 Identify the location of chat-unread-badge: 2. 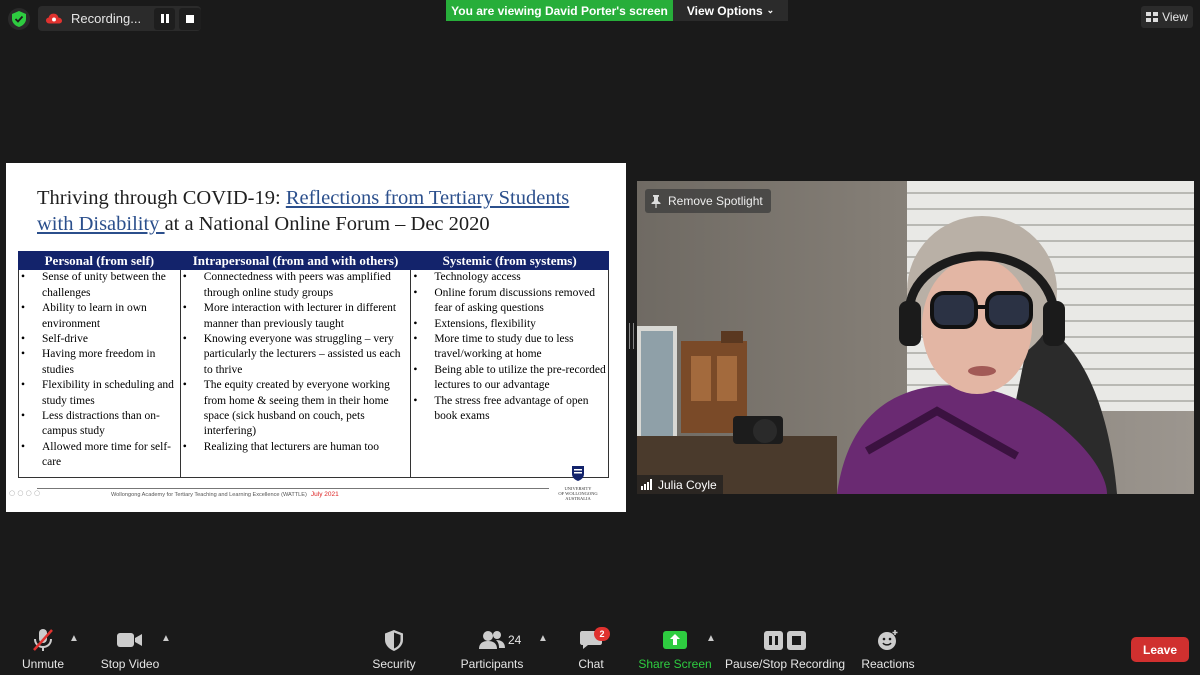
(602, 634).